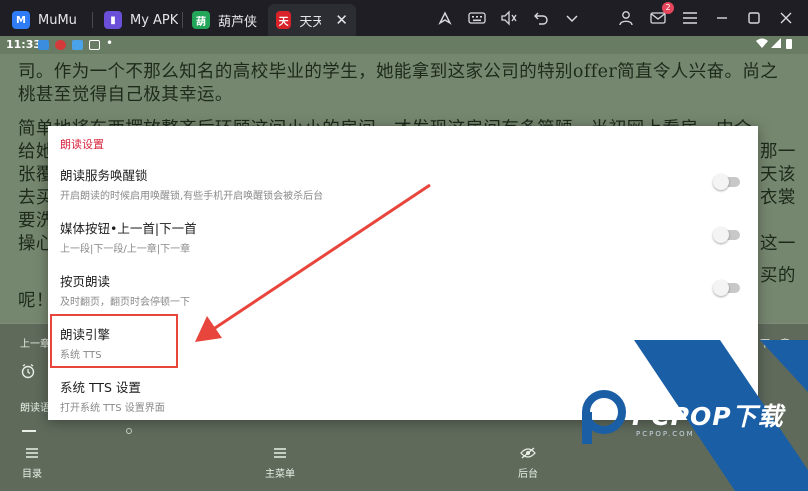  I want to click on reader-app-icon: 天, so click(284, 20).